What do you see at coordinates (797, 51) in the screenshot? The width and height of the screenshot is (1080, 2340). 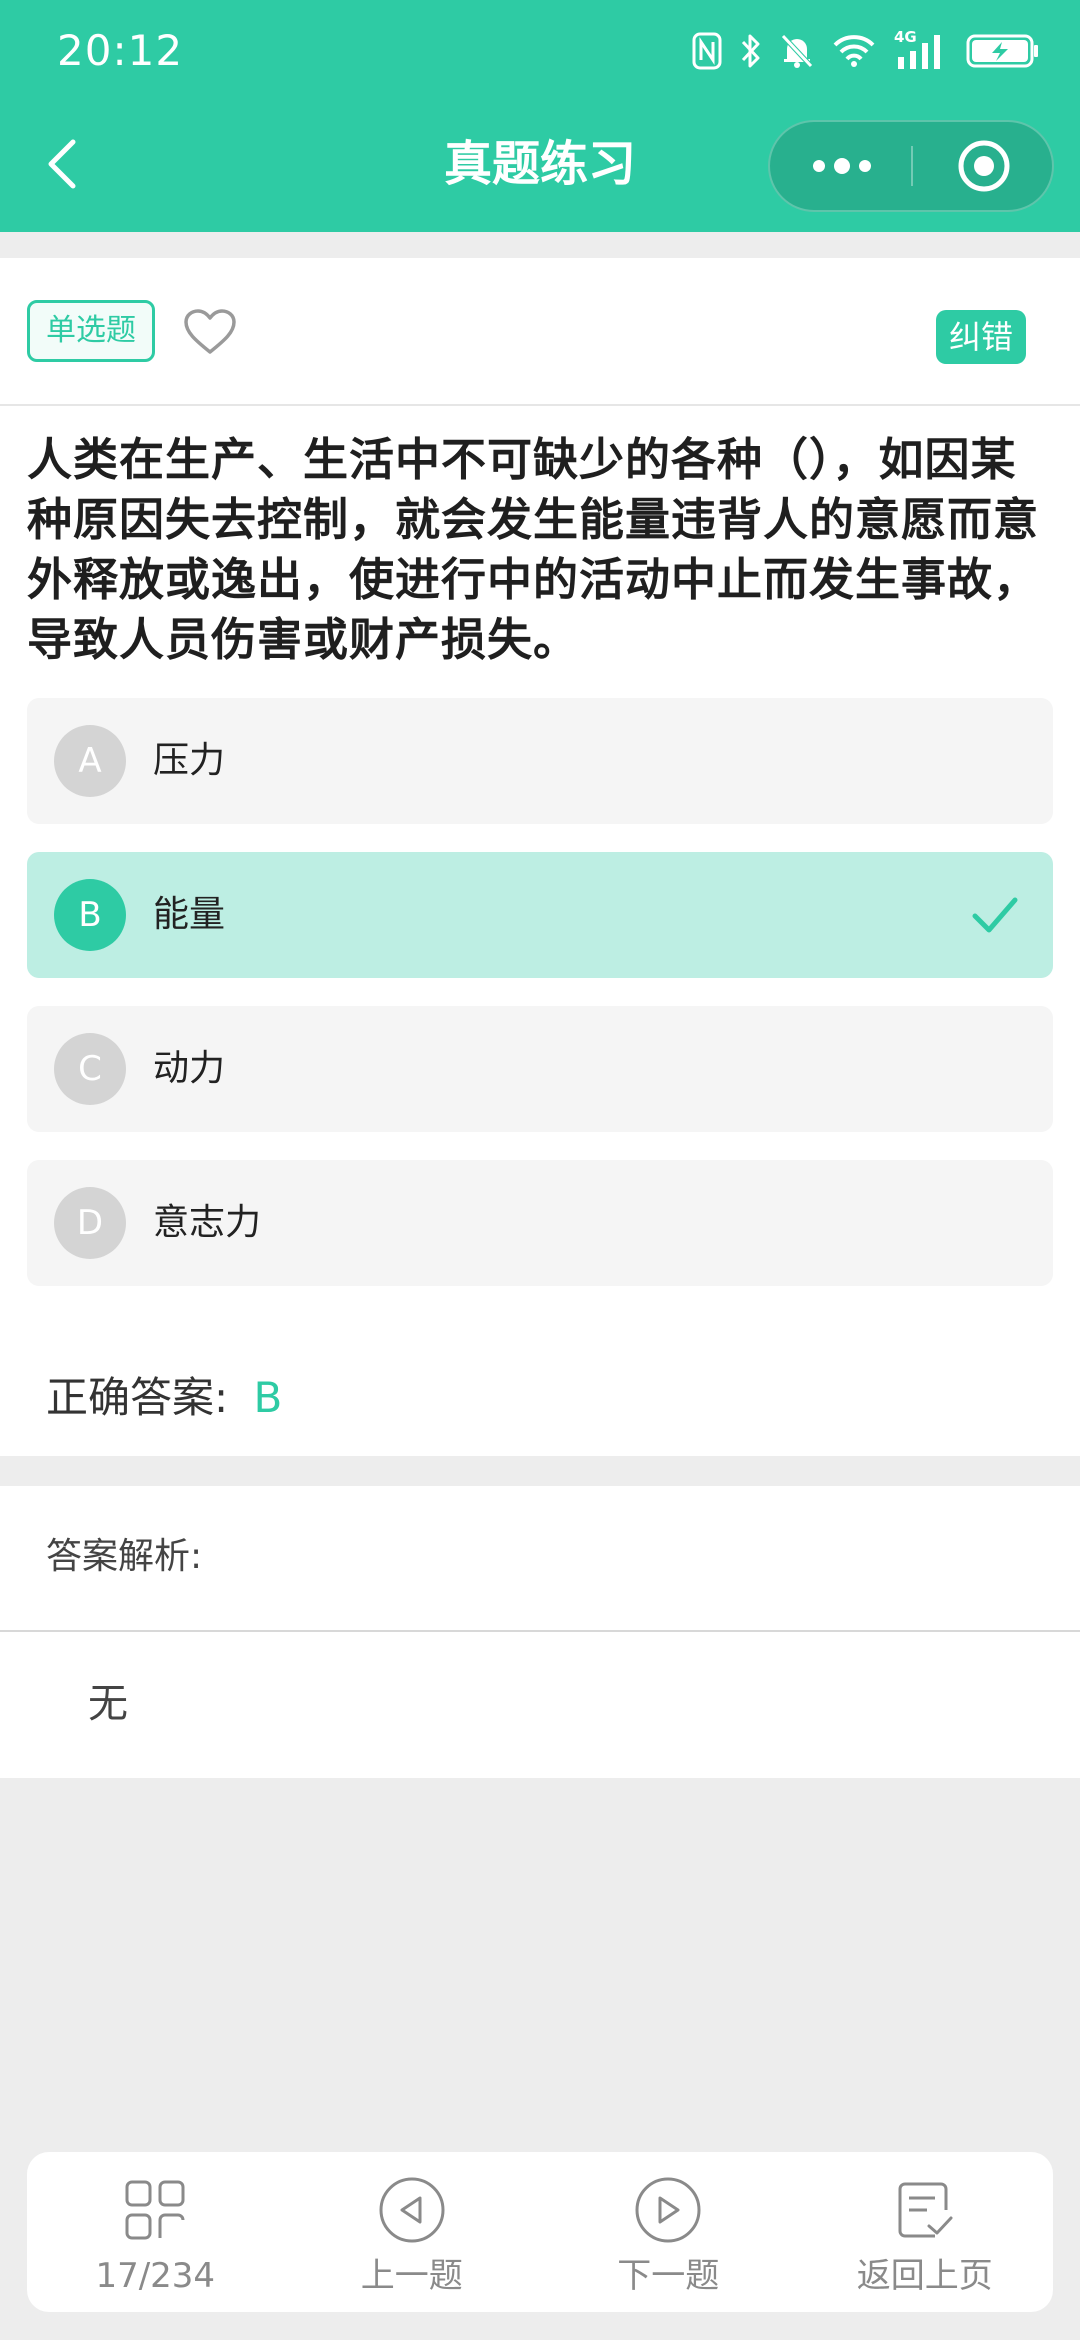 I see `bell-off-icon` at bounding box center [797, 51].